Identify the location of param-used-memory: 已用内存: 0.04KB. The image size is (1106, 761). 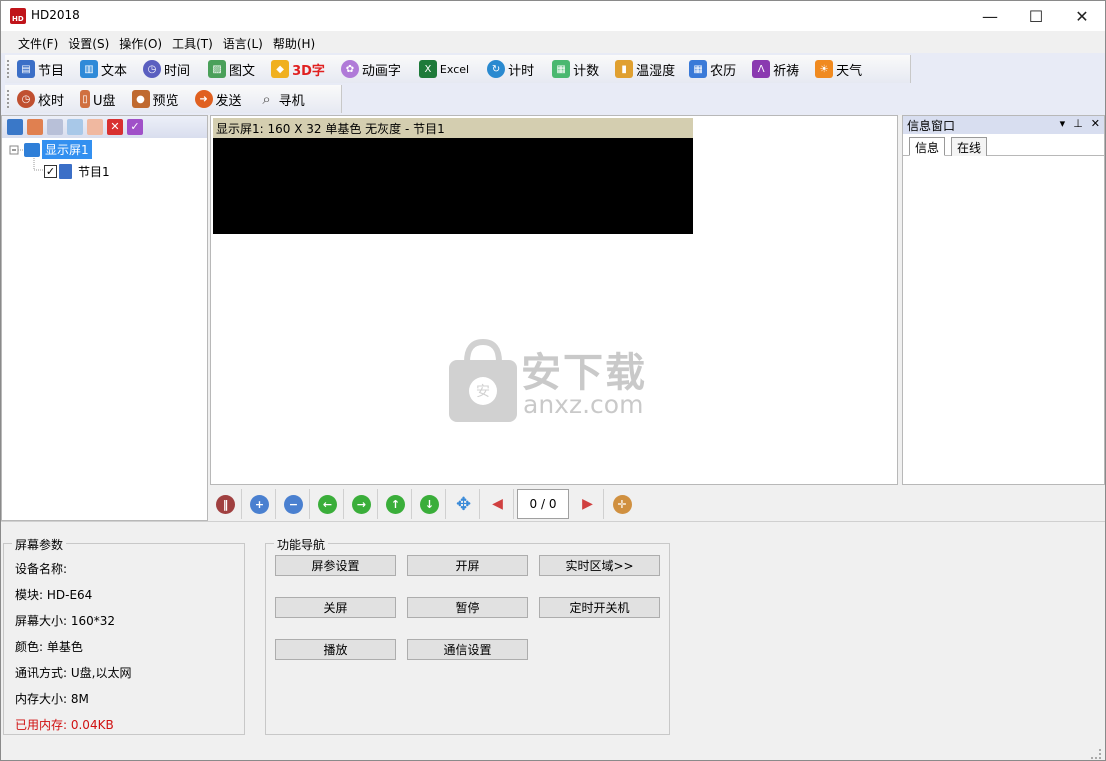
(64, 725).